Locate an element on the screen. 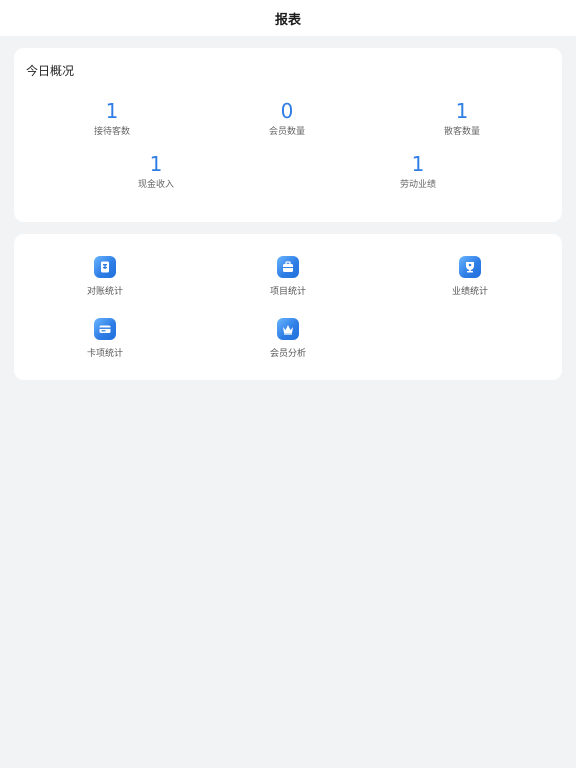 The width and height of the screenshot is (576, 768). tool-card-items: 卡项统计 is located at coordinates (105, 338).